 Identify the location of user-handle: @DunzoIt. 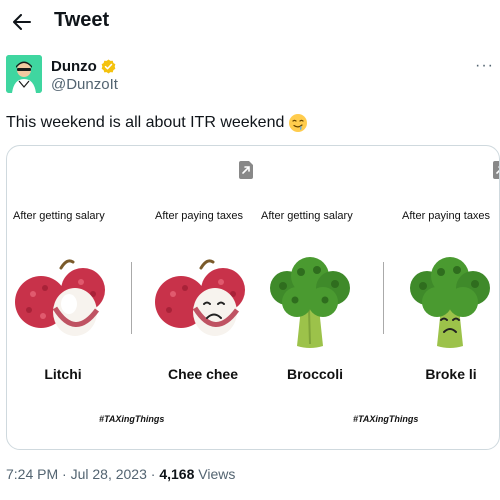
(84, 84).